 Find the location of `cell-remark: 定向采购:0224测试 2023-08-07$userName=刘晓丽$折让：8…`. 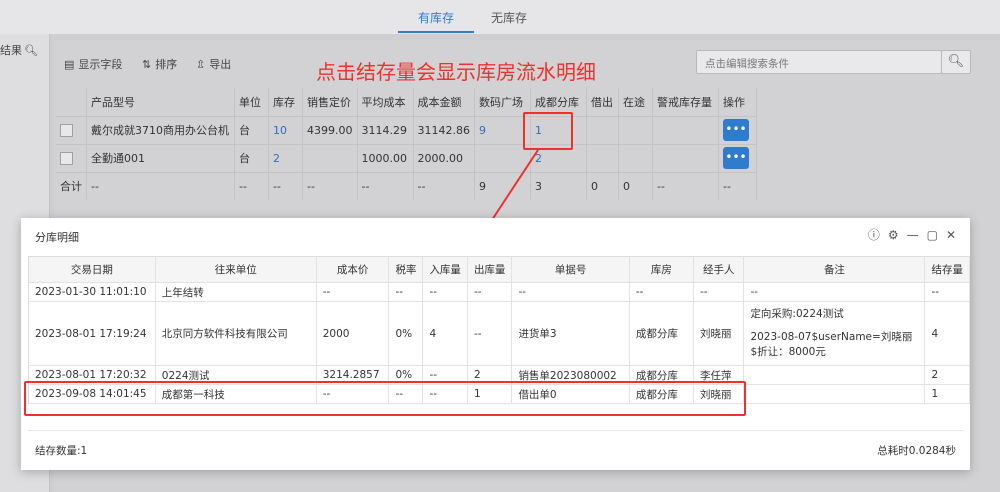

cell-remark: 定向采购:0224测试 2023-08-07$userName=刘晓丽$折让：8… is located at coordinates (834, 333).